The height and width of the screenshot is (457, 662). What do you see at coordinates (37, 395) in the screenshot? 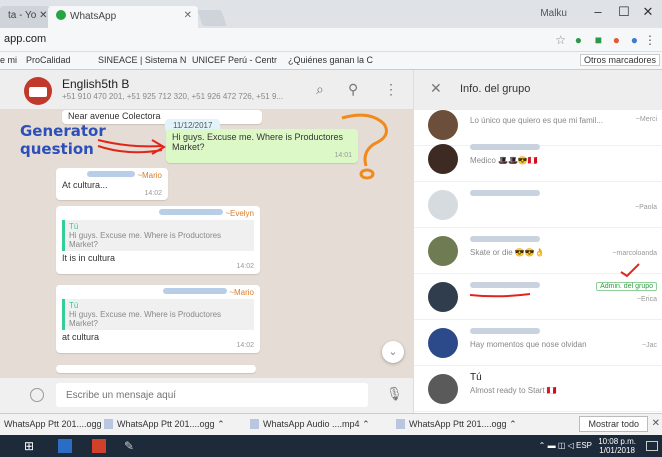
I see `emoji-icon` at bounding box center [37, 395].